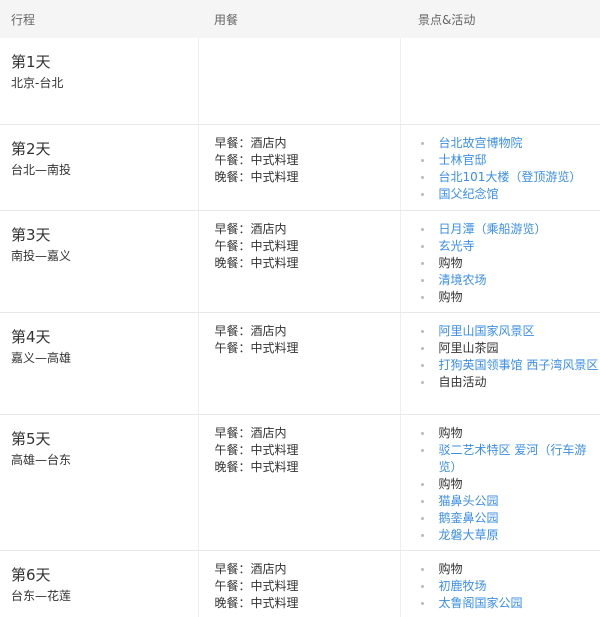 The width and height of the screenshot is (600, 617). What do you see at coordinates (509, 603) in the screenshot?
I see `spot-link: 太鲁阁国家公园` at bounding box center [509, 603].